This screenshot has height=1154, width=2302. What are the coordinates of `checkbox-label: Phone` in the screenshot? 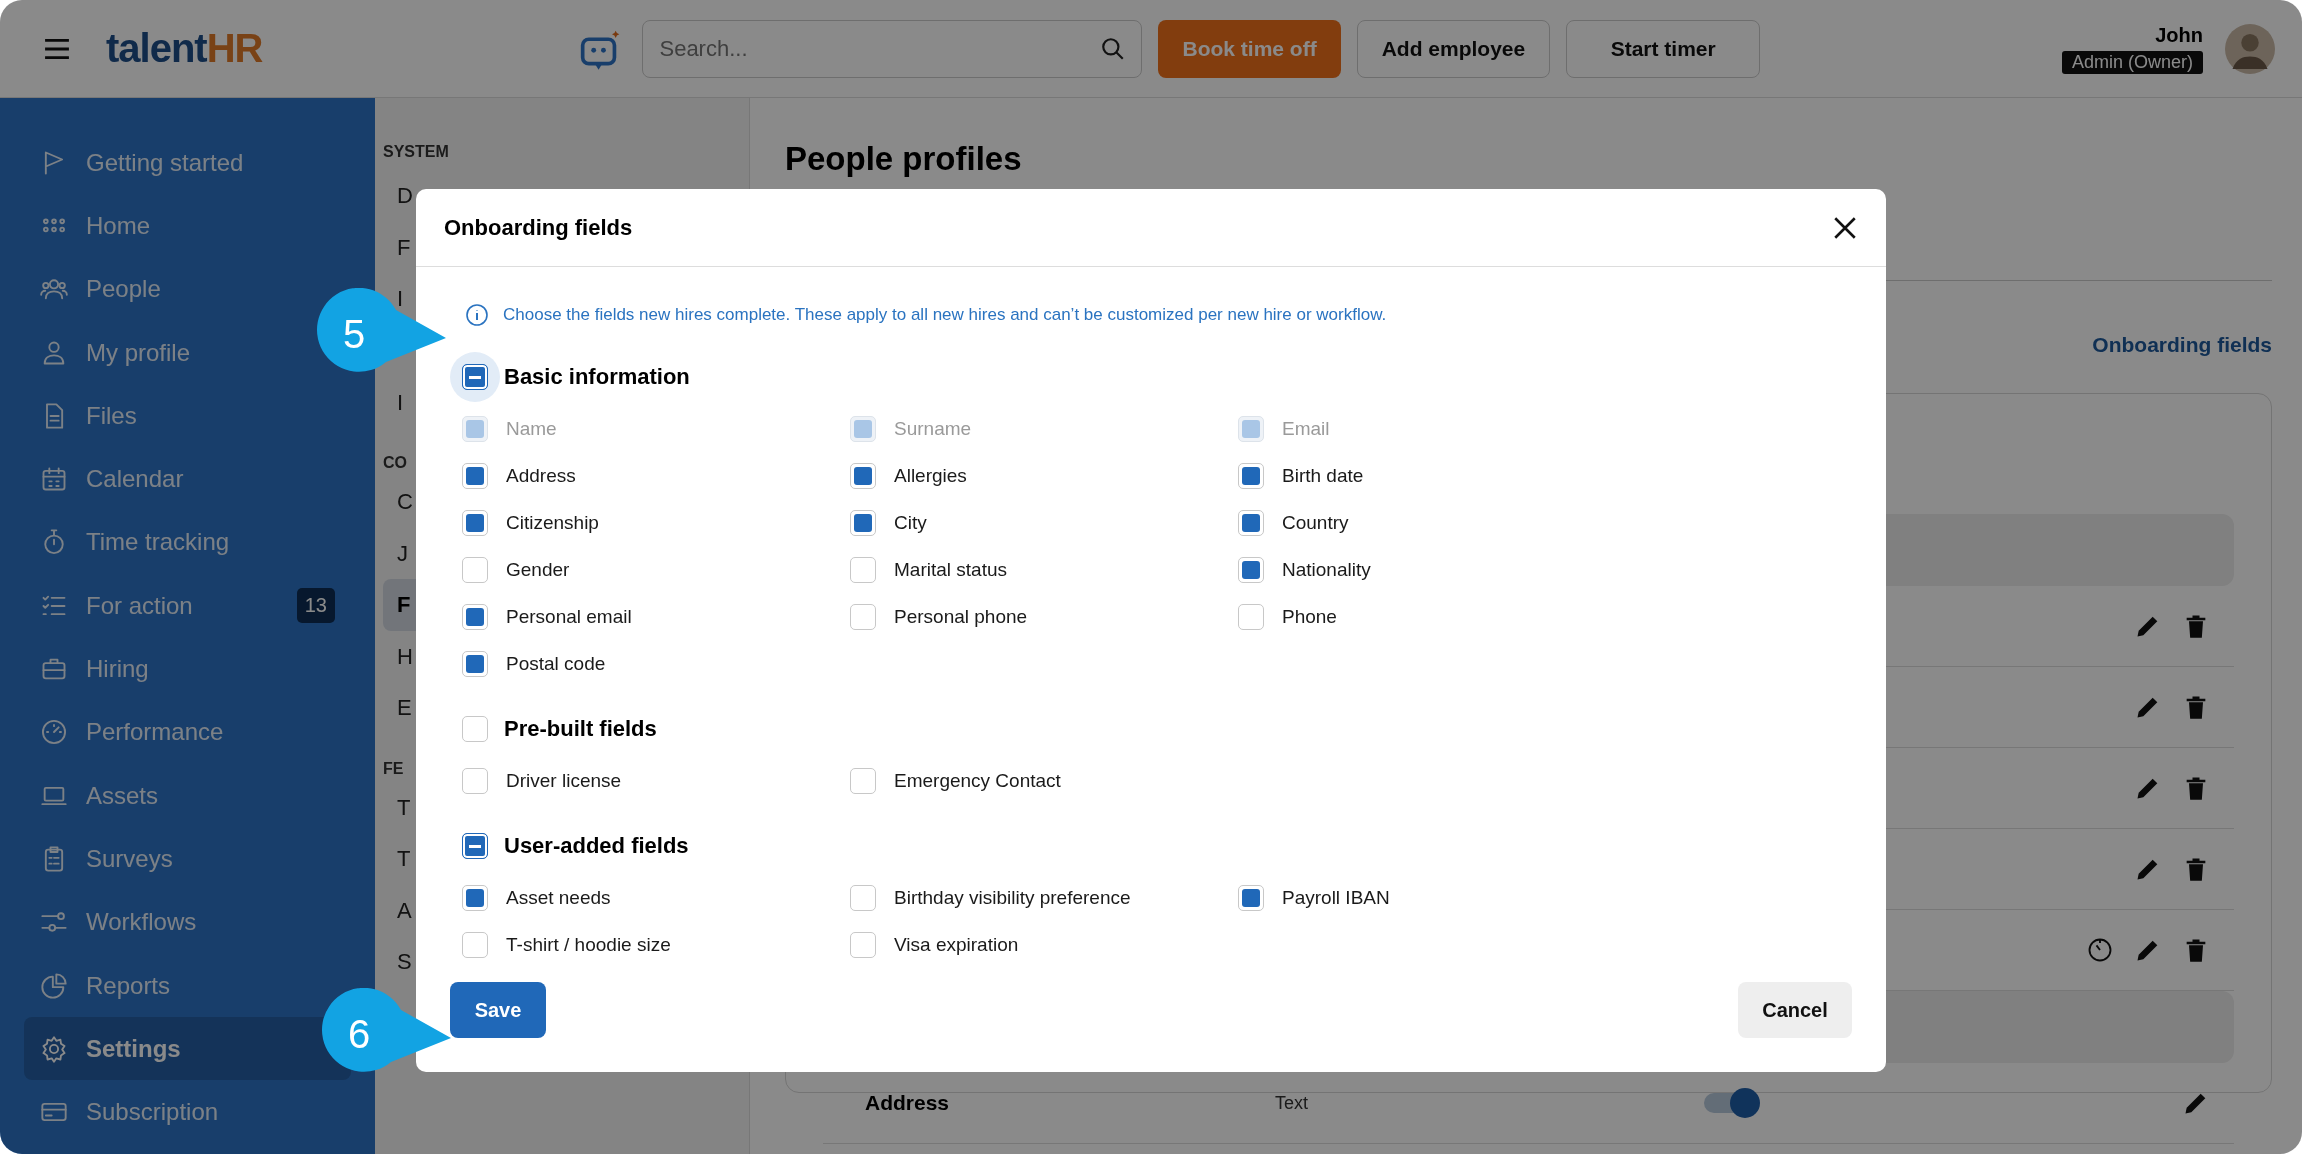 It's located at (1309, 616).